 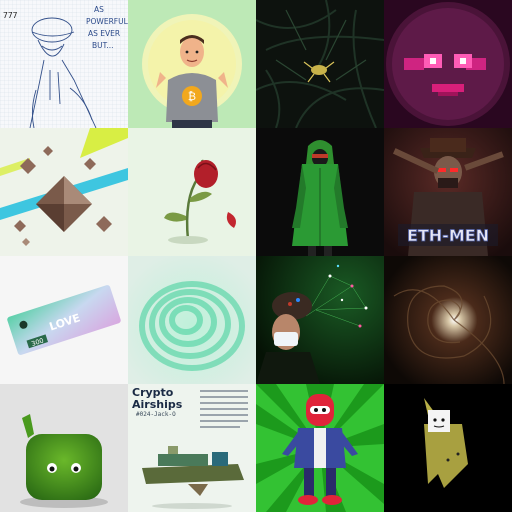 I want to click on tile-cube-ghost, so click(x=448, y=448).